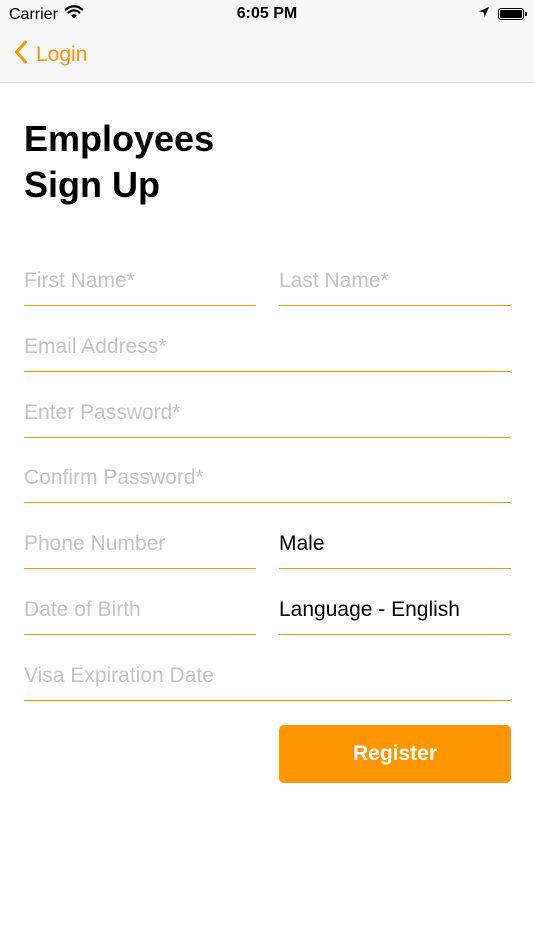 This screenshot has height=950, width=534. I want to click on visa-expiration-input, so click(267, 676).